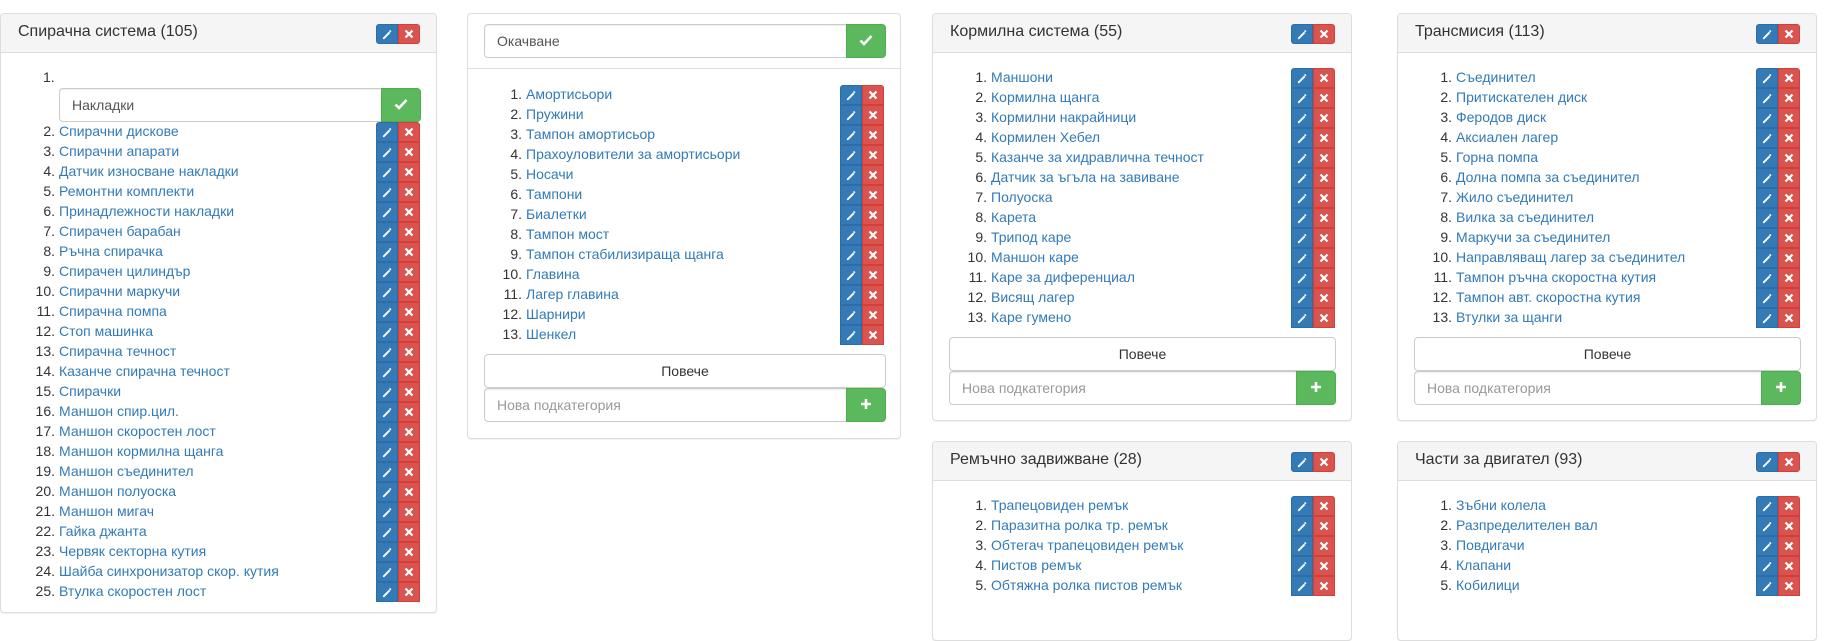 The height and width of the screenshot is (641, 1827). What do you see at coordinates (1022, 77) in the screenshot?
I see `subcategory-link: Маншони` at bounding box center [1022, 77].